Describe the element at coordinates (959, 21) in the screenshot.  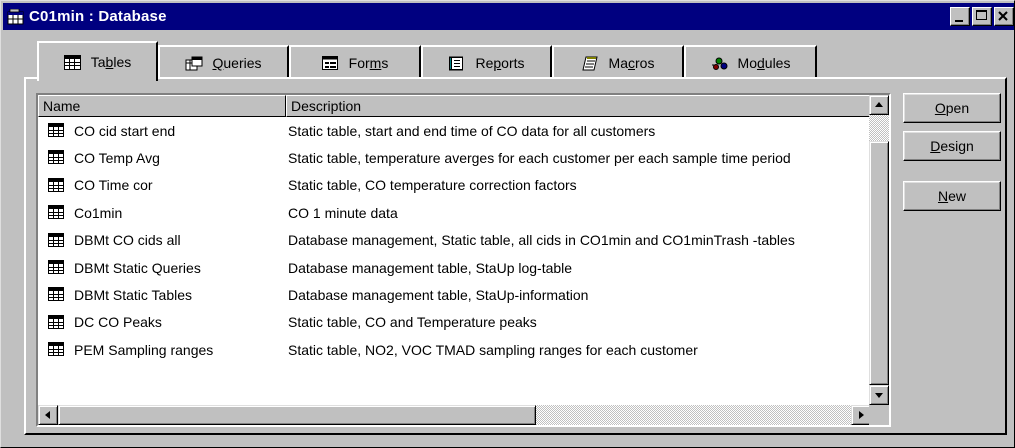
I see `minimize-icon` at that location.